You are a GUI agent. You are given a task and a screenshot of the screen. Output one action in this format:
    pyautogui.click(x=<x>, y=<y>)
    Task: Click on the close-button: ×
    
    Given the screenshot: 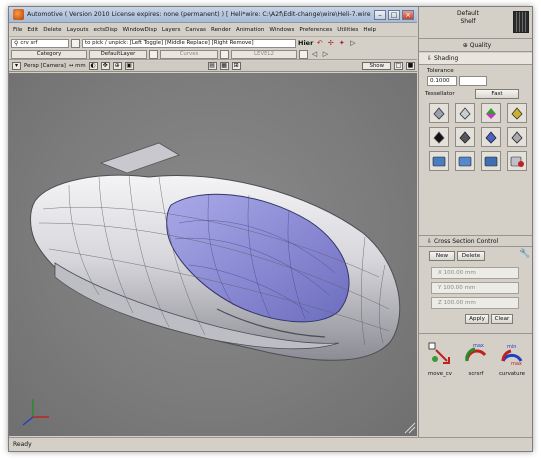 What is the action you would take?
    pyautogui.click(x=408, y=14)
    